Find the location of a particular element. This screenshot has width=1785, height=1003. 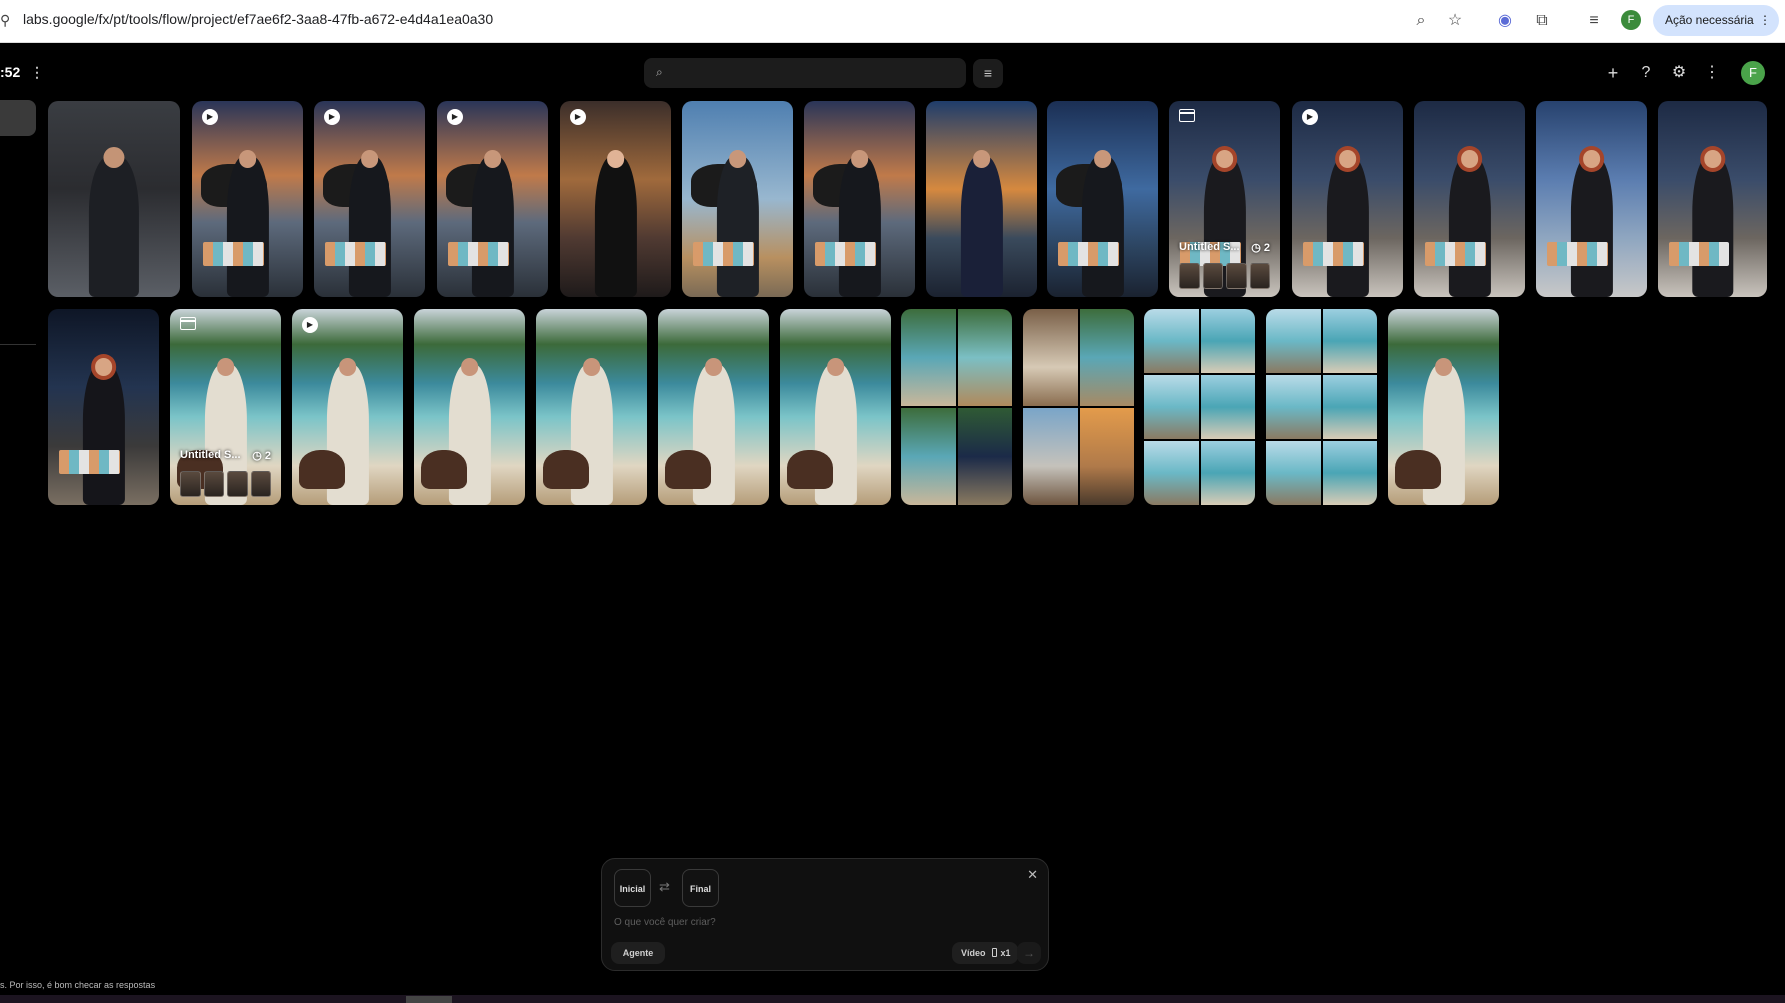

zoom-icon: ⌕ is located at coordinates (1421, 21).